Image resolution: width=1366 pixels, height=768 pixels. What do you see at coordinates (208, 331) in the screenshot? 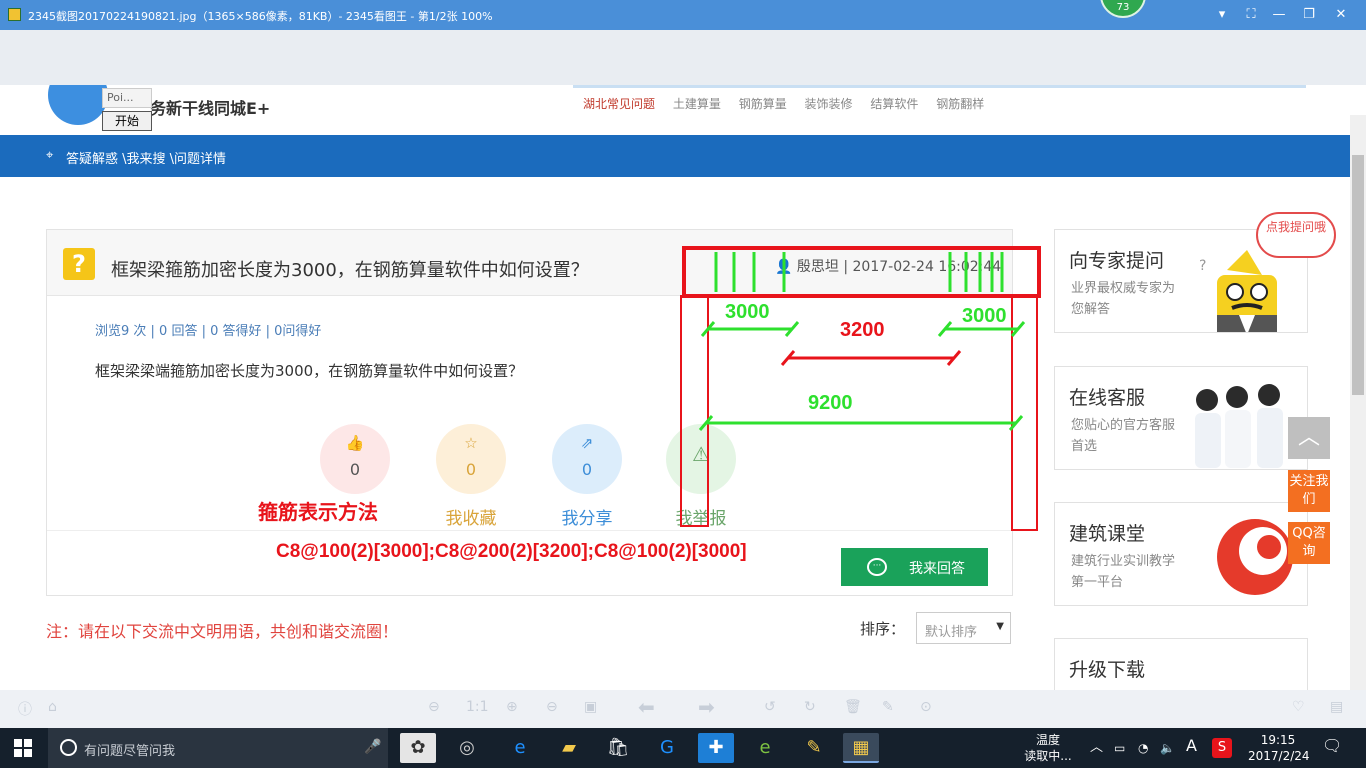
I see `question-stats: 浏览9 次 | 0 回答 | 0 答得好 | 0问得好` at bounding box center [208, 331].